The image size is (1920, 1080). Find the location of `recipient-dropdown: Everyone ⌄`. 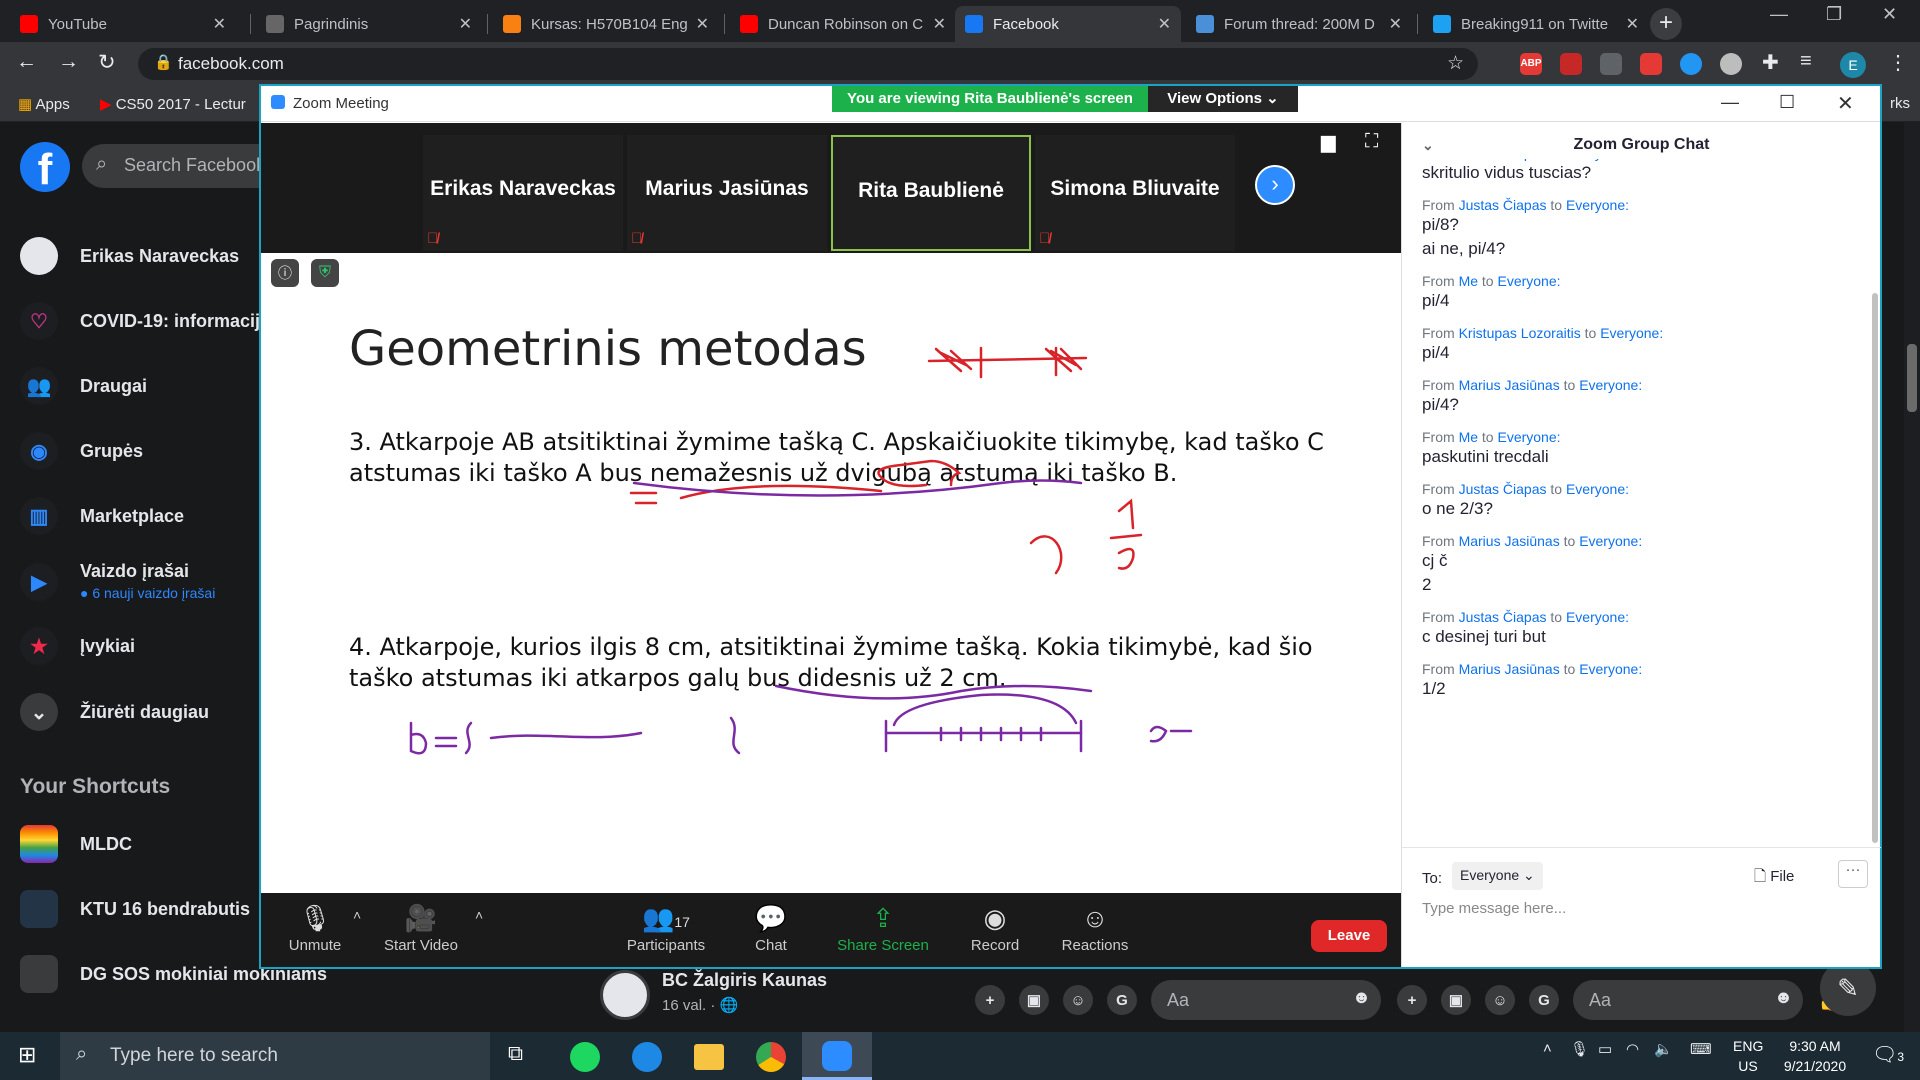

recipient-dropdown: Everyone ⌄ is located at coordinates (1497, 876).